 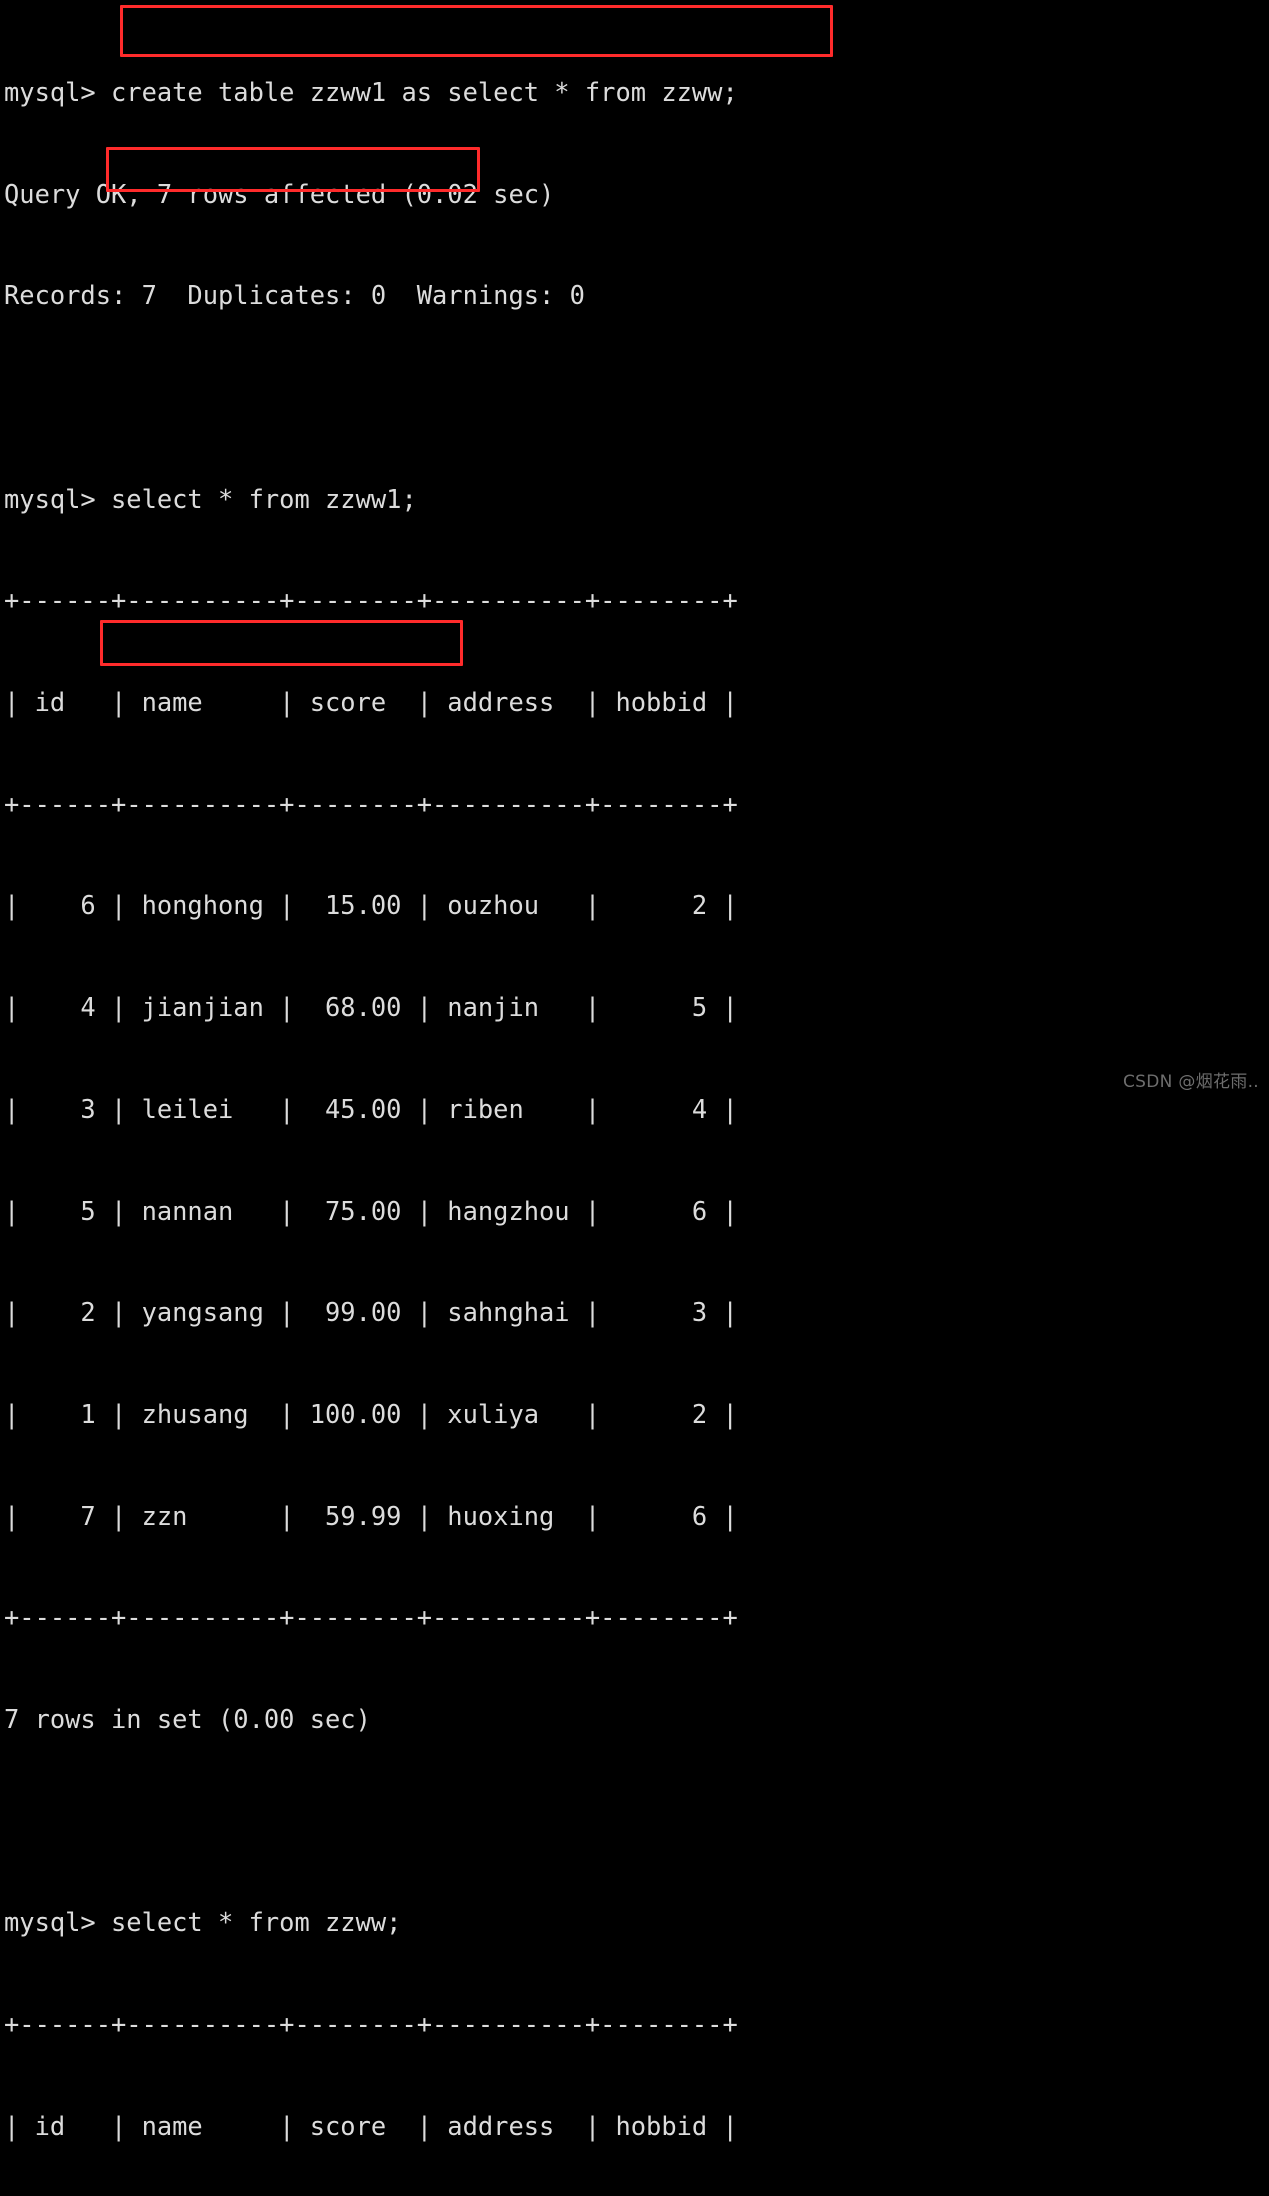 I want to click on table-row: | 2 | yangsang | 99.00 | sahnghai | 3 |, so click(x=371, y=1312).